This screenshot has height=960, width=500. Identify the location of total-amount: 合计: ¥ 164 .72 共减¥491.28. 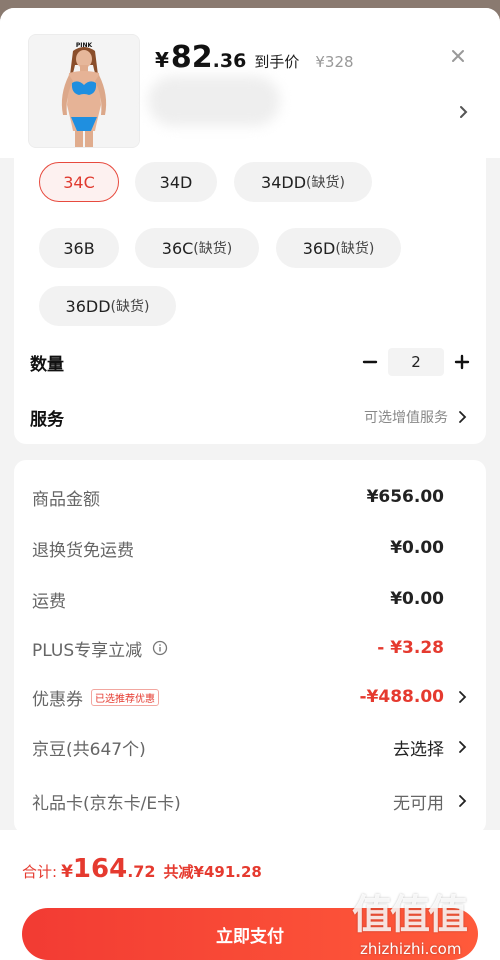
(142, 869).